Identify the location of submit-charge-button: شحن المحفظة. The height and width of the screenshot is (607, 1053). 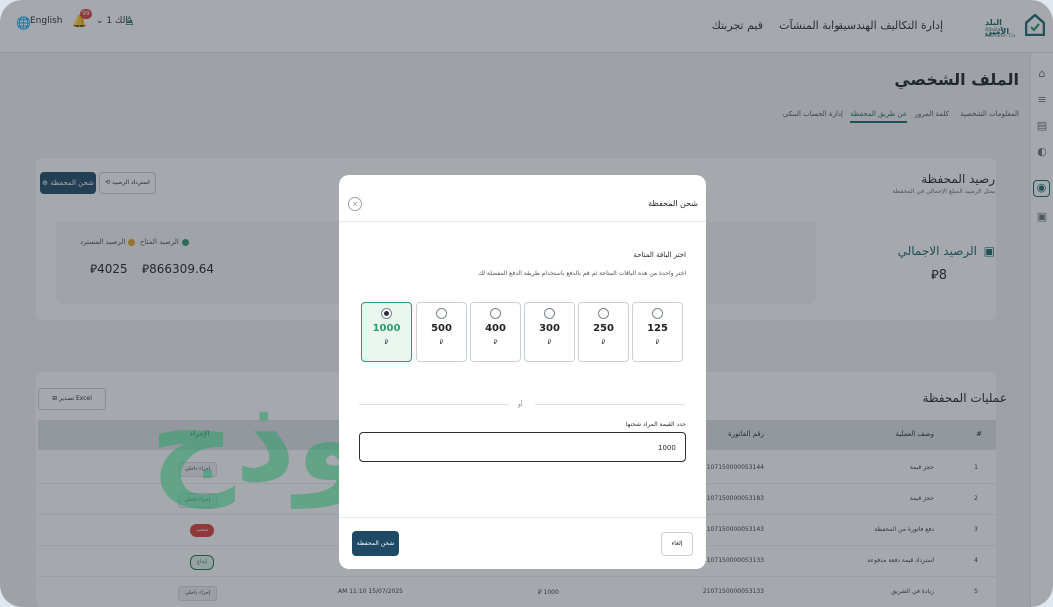
(375, 543).